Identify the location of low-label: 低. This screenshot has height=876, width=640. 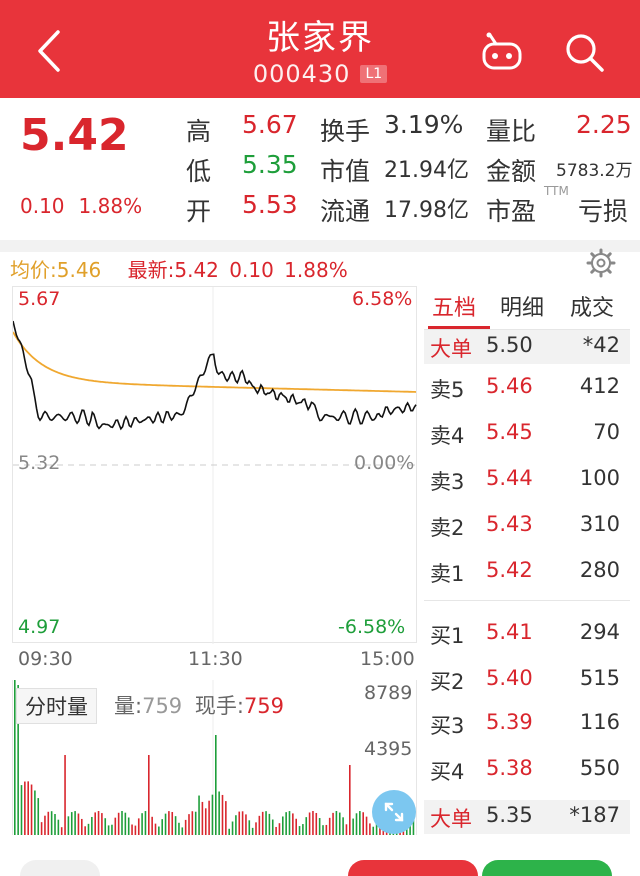
(199, 171).